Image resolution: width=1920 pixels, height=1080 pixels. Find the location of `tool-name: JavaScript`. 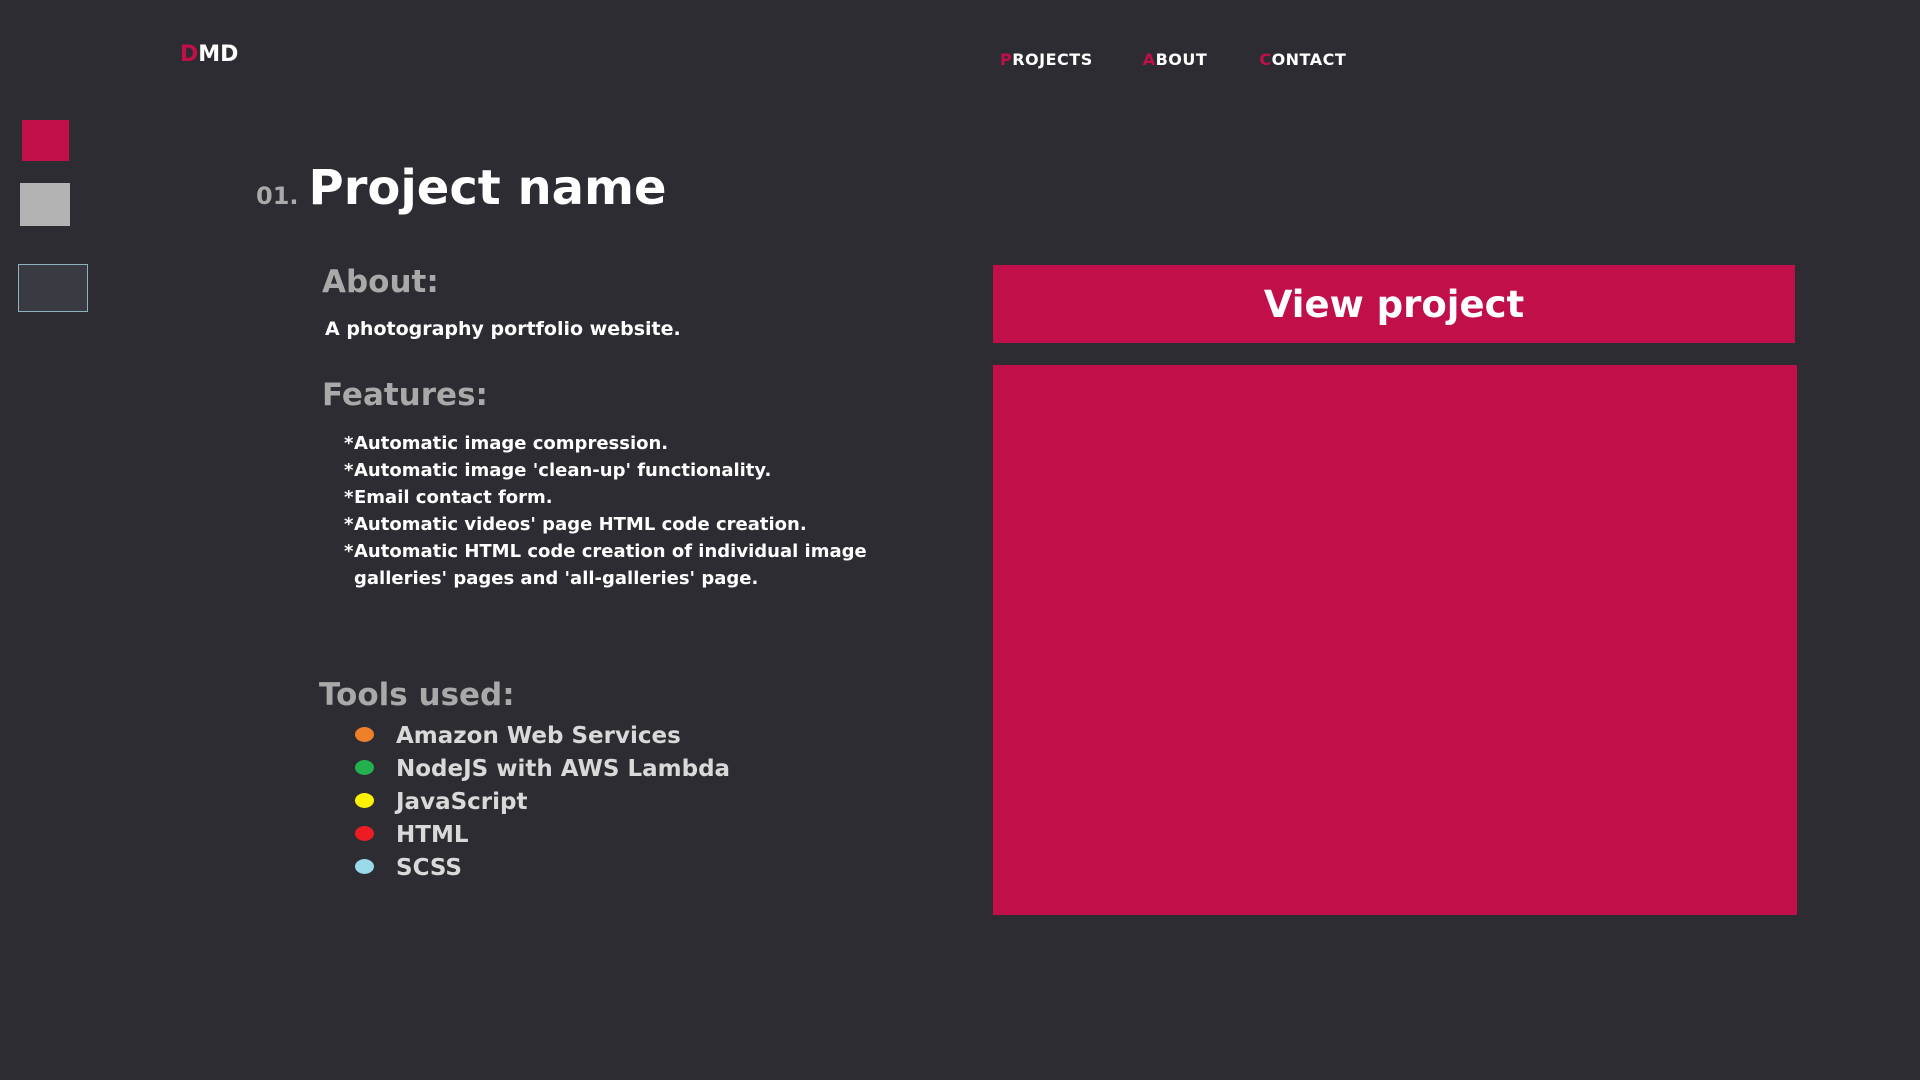

tool-name: JavaScript is located at coordinates (462, 802).